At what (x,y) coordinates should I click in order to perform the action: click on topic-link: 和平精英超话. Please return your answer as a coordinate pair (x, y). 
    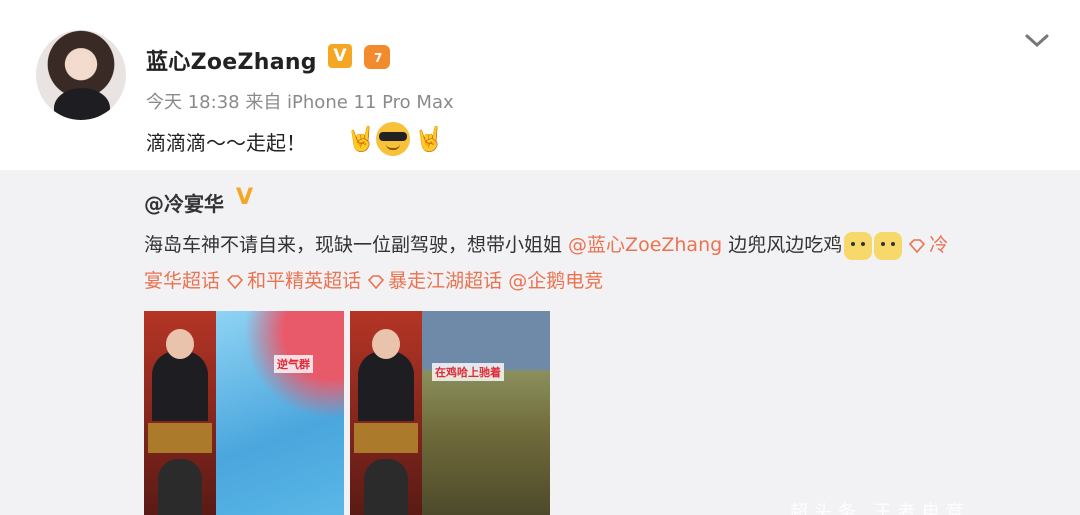
    Looking at the image, I should click on (304, 281).